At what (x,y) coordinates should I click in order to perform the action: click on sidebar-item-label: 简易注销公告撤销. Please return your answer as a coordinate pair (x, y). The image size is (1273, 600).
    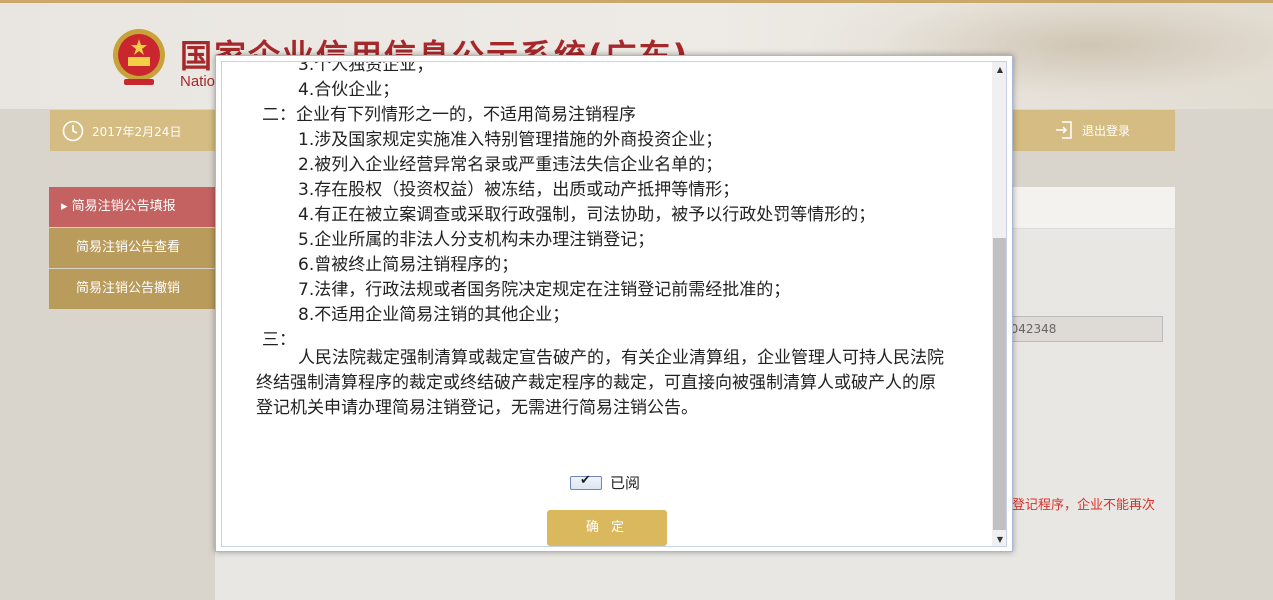
    Looking at the image, I should click on (128, 288).